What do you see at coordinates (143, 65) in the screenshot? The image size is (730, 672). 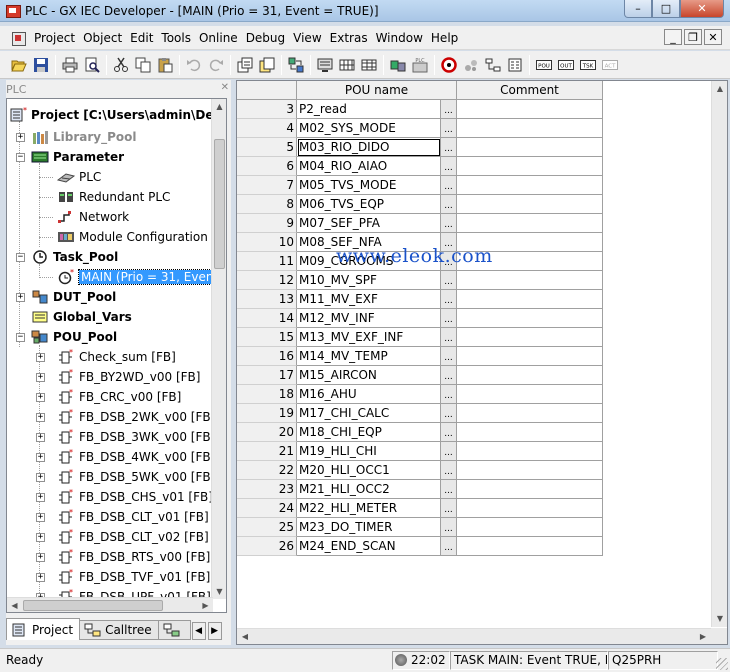 I see `copy-icon` at bounding box center [143, 65].